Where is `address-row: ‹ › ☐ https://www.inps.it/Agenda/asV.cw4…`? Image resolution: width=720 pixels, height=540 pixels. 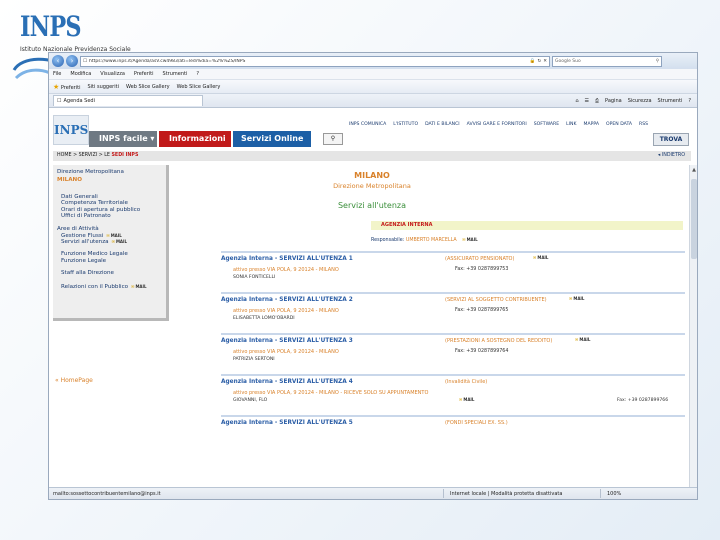 address-row: ‹ › ☐ https://www.inps.it/Agenda/asV.cw4… is located at coordinates (373, 61).